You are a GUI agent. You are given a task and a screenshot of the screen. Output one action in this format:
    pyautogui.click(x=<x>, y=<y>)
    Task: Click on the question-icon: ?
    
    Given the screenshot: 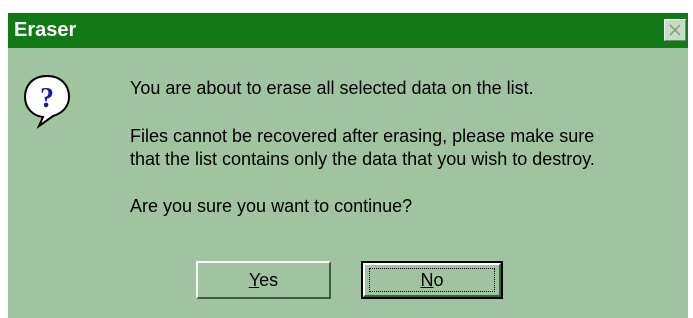 What is the action you would take?
    pyautogui.click(x=47, y=101)
    